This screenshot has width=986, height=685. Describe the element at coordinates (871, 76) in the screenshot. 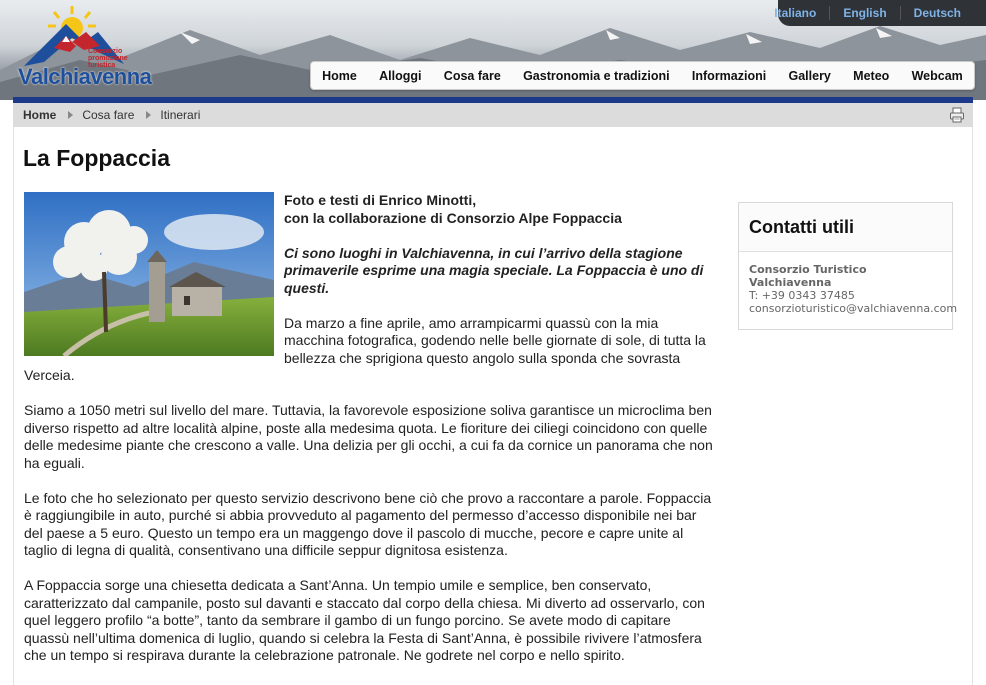

I see `nav-meteo: Meteo` at that location.